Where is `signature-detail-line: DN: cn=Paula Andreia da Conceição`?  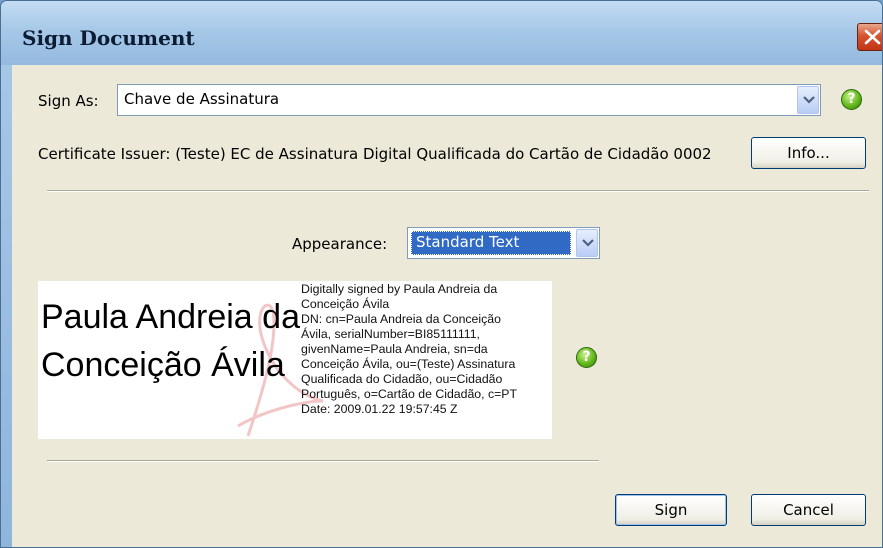 signature-detail-line: DN: cn=Paula Andreia da Conceição is located at coordinates (401, 319).